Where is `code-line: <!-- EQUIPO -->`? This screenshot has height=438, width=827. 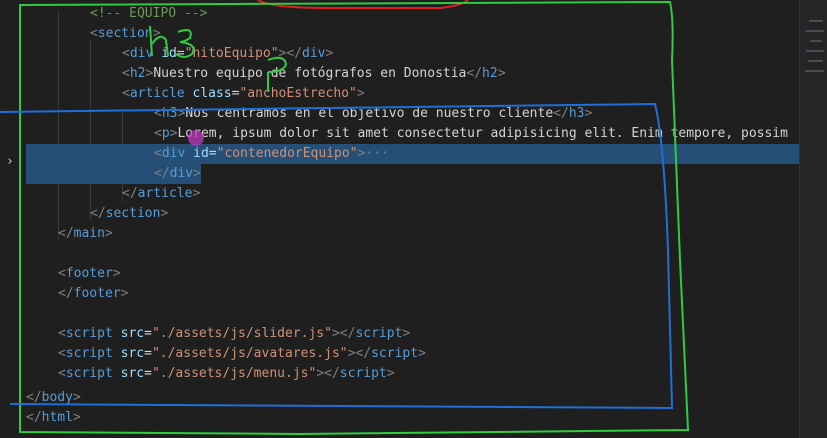 code-line: <!-- EQUIPO --> is located at coordinates (148, 14).